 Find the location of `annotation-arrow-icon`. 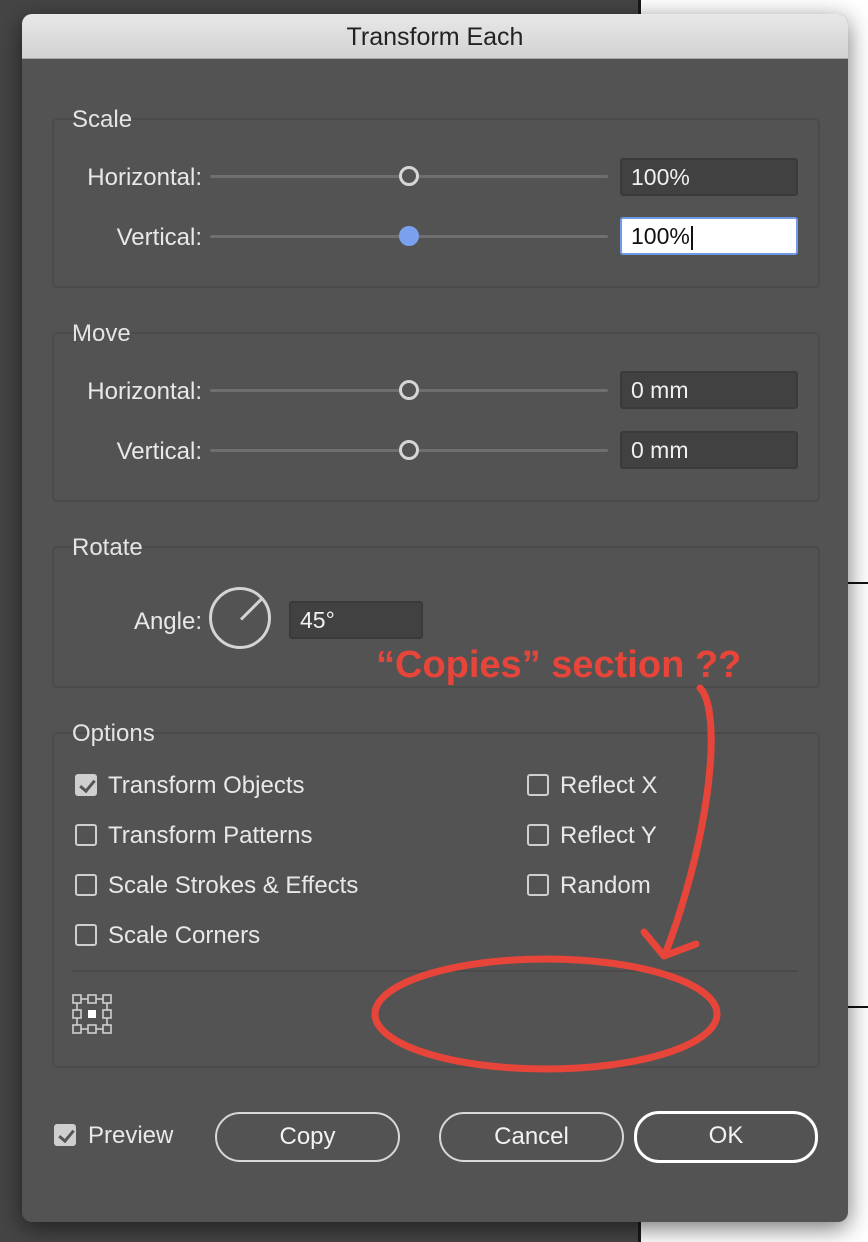

annotation-arrow-icon is located at coordinates (688, 820).